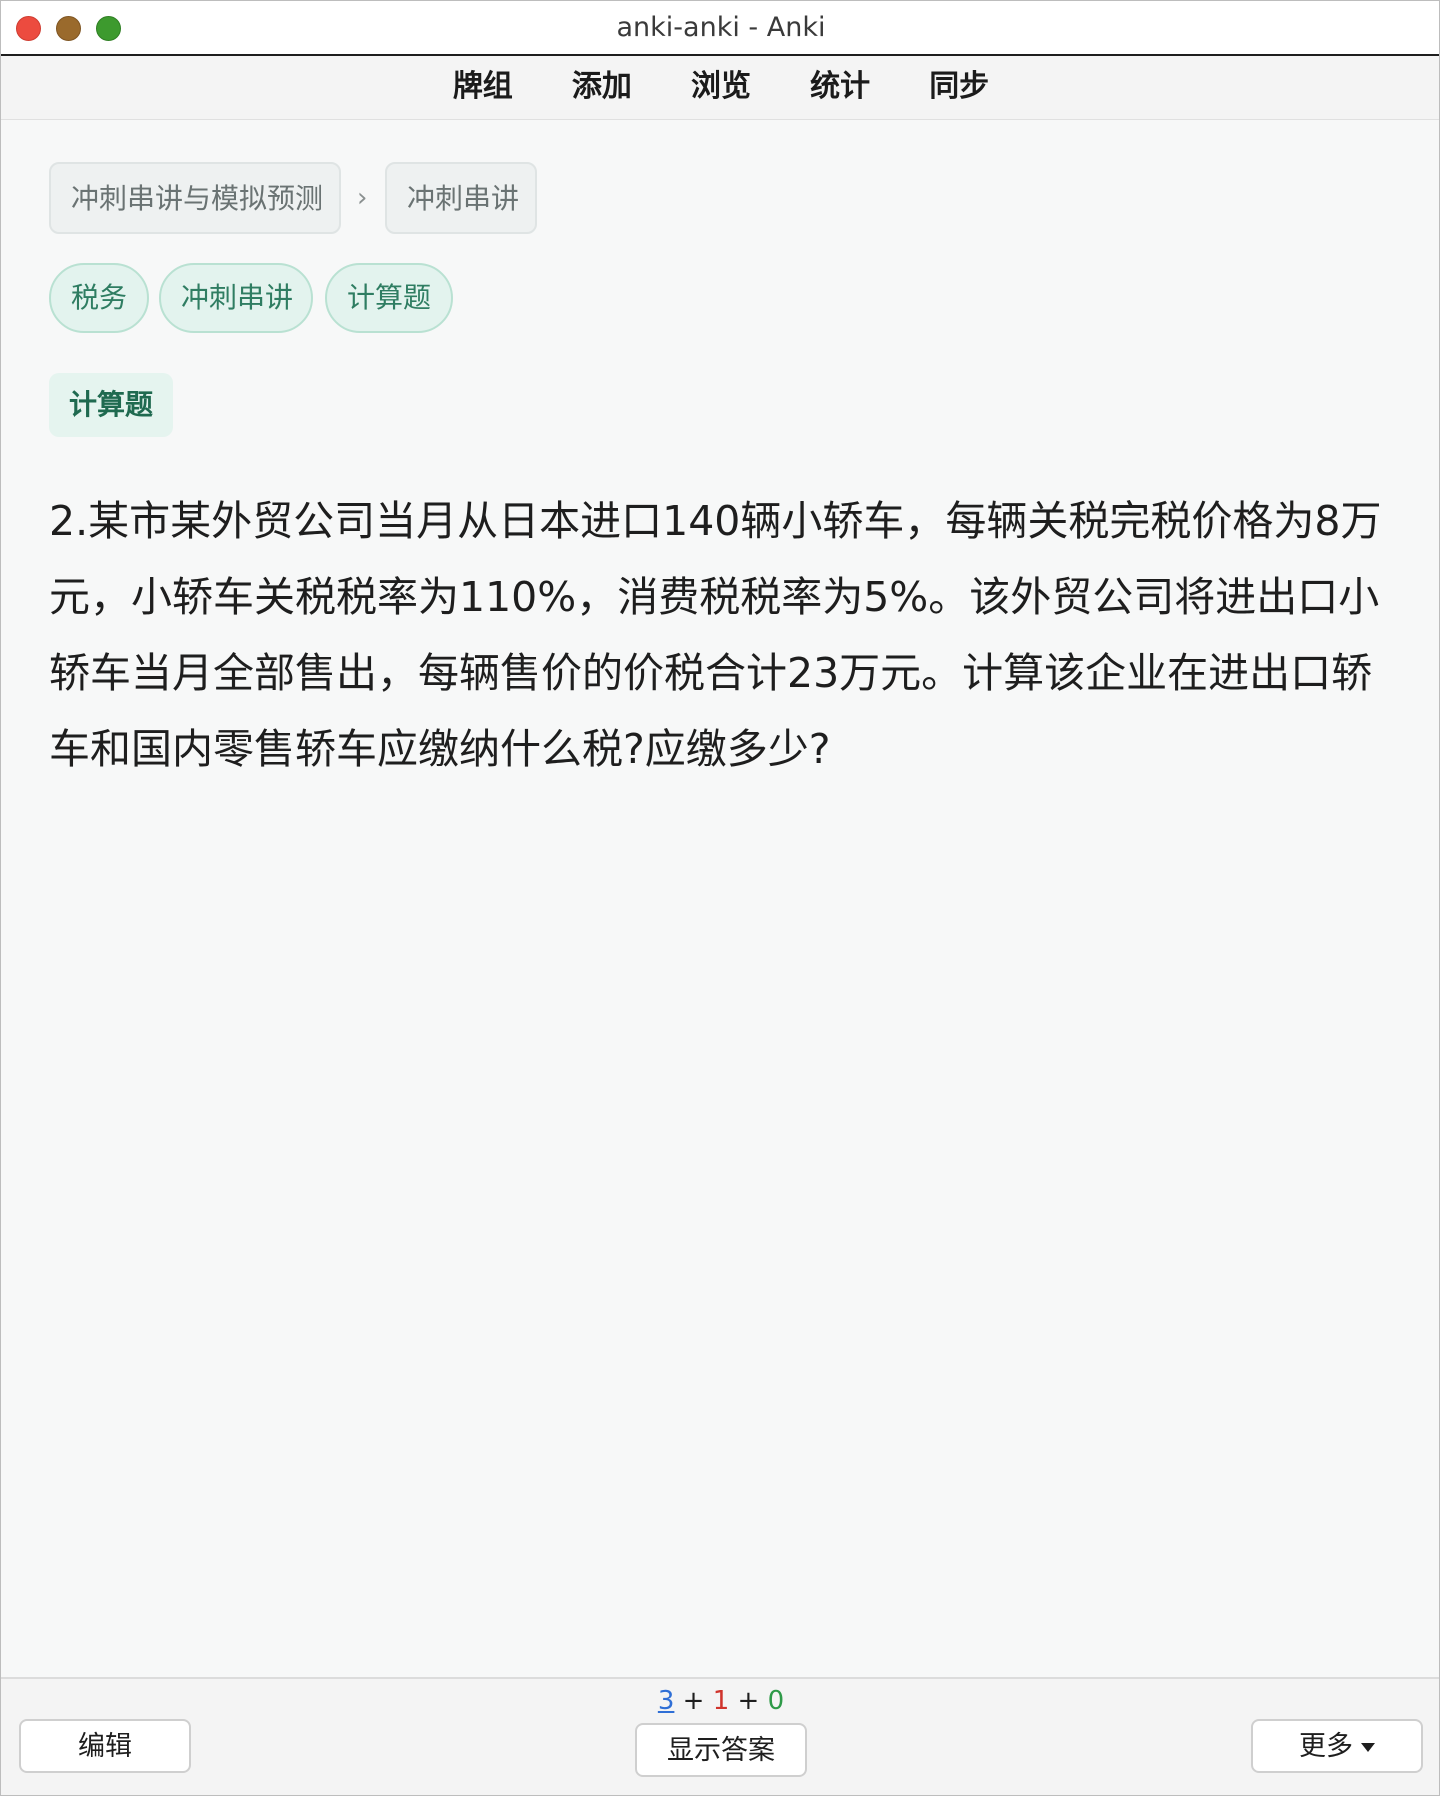 This screenshot has height=1796, width=1440. What do you see at coordinates (721, 1750) in the screenshot?
I see `show-answer-button: 显示答案` at bounding box center [721, 1750].